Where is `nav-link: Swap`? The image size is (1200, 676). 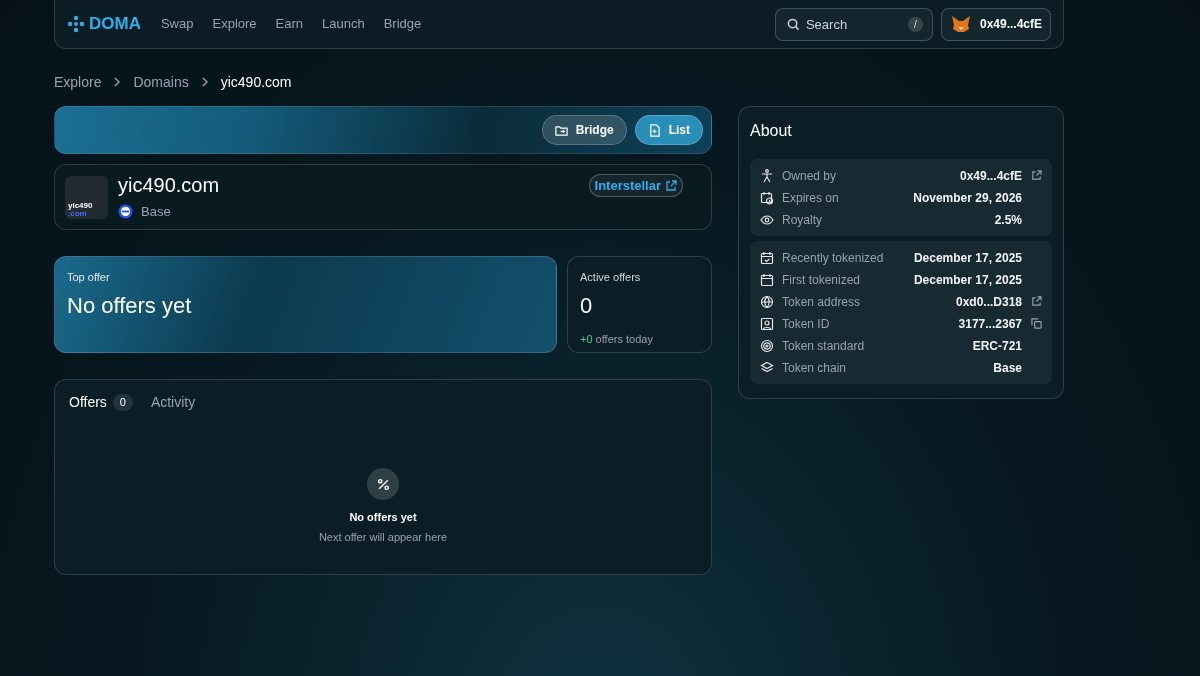 nav-link: Swap is located at coordinates (177, 24).